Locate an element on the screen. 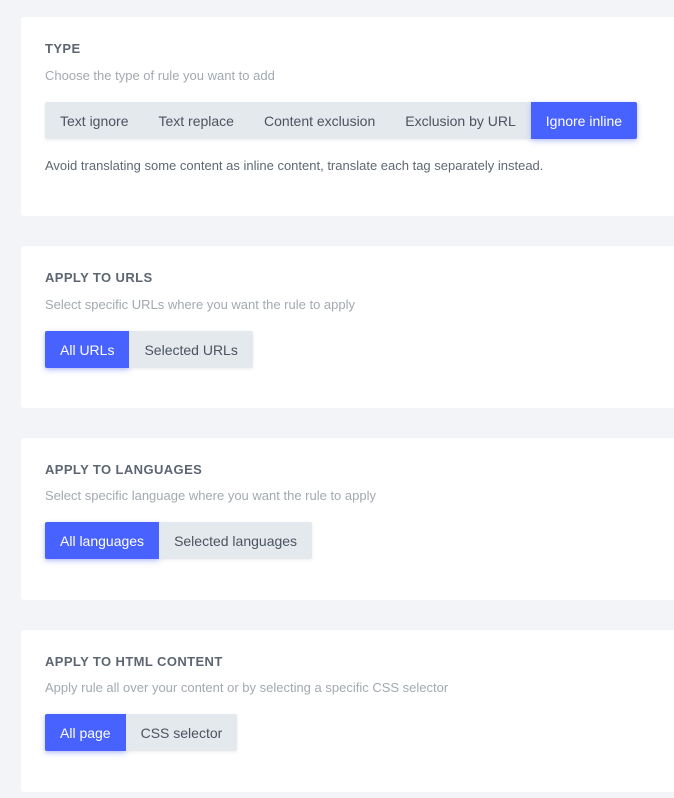  urls-selector: All URLs Selected URLs is located at coordinates (149, 349).